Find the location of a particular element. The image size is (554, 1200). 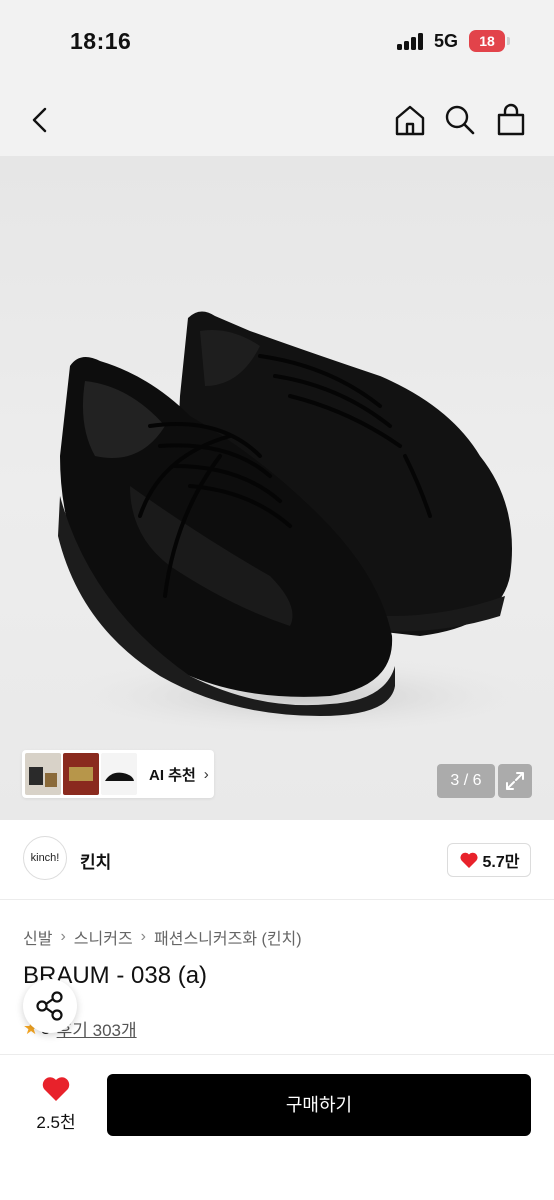

brand-logo: kinch! is located at coordinates (45, 858).